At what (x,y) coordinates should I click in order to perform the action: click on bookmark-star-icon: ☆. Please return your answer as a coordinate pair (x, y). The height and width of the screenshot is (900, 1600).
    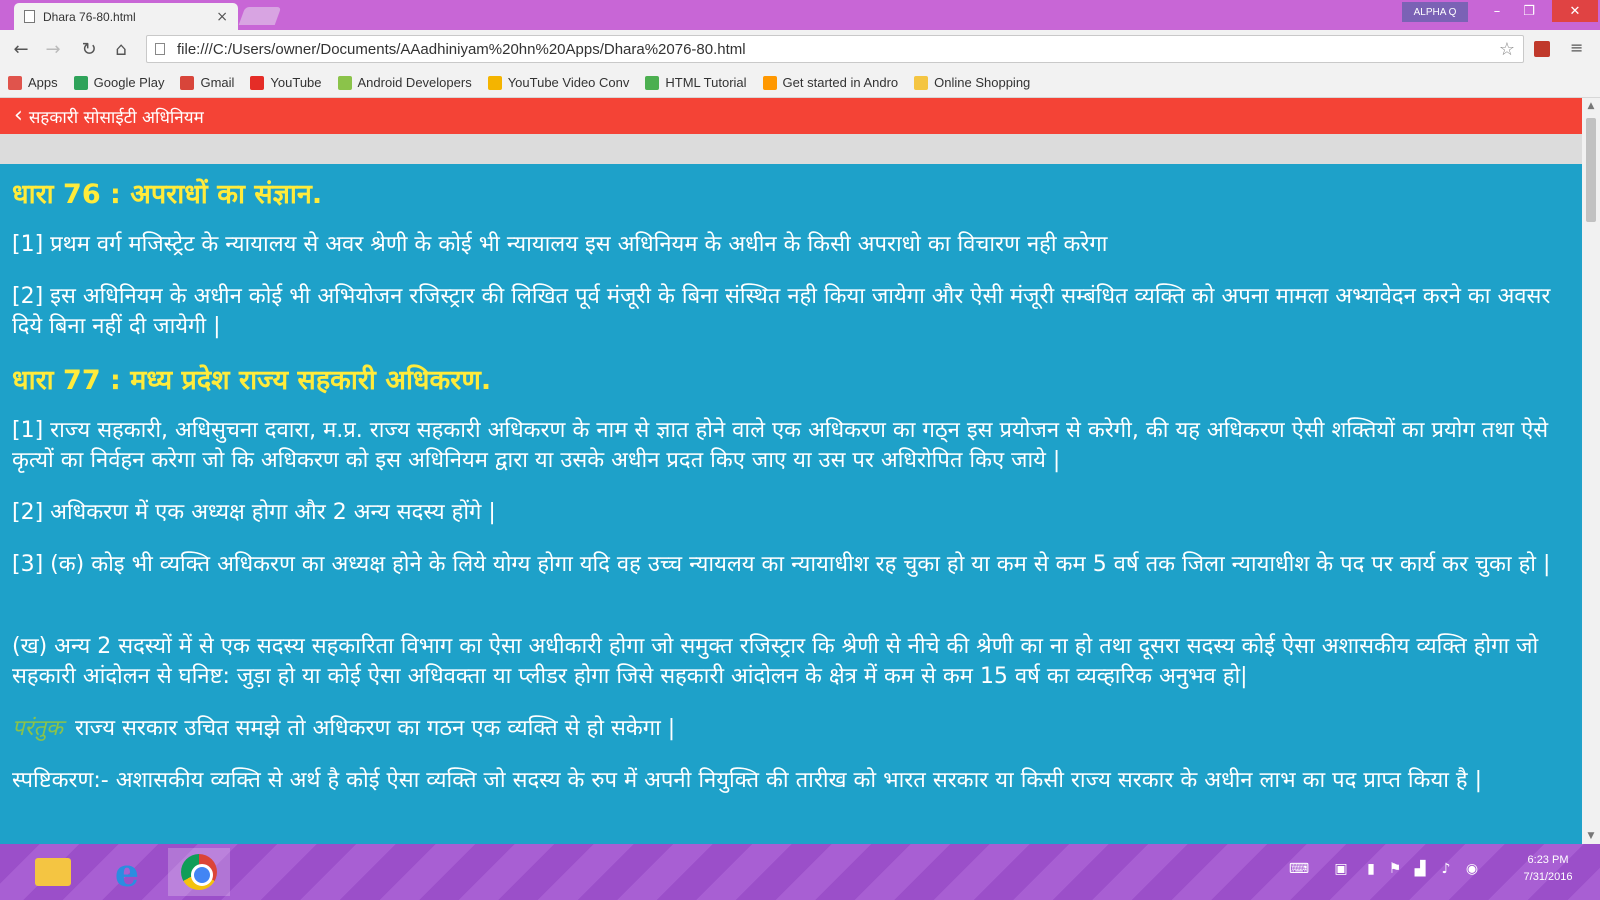
    Looking at the image, I should click on (1507, 49).